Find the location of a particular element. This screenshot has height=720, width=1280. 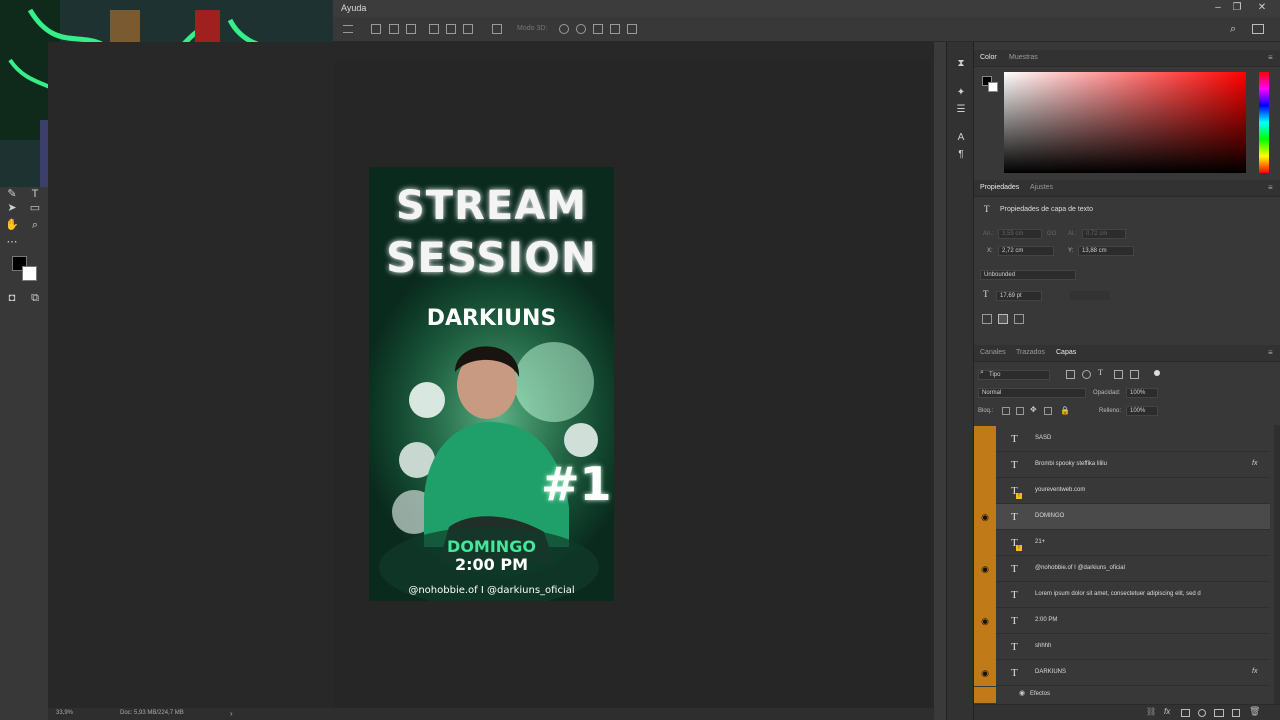

opacity-field: 100% is located at coordinates (1142, 393).